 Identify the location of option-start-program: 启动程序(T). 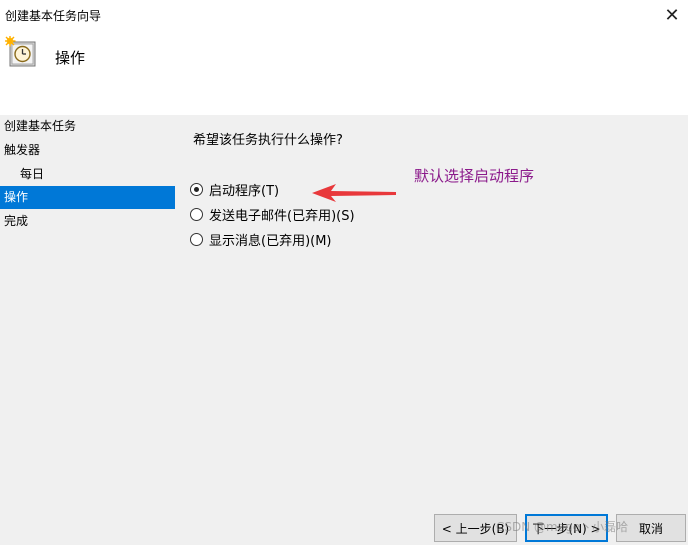
(234, 189).